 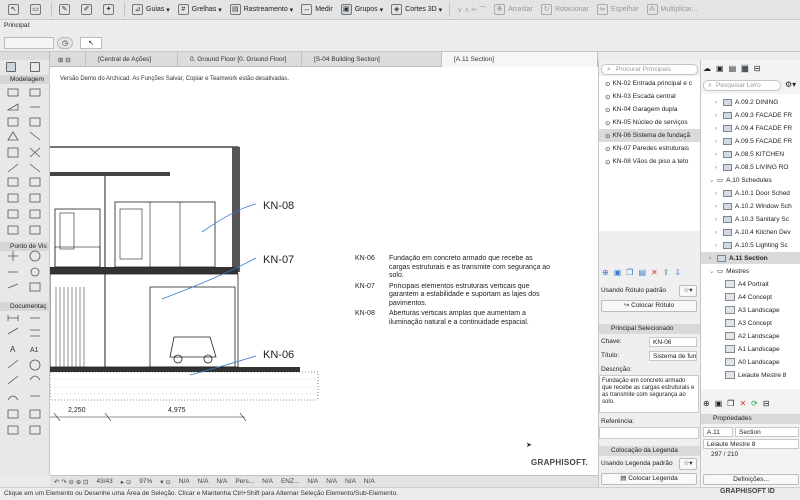 What do you see at coordinates (750, 115) in the screenshot?
I see `tree-item: › A.09.3 FACADE FR` at bounding box center [750, 115].